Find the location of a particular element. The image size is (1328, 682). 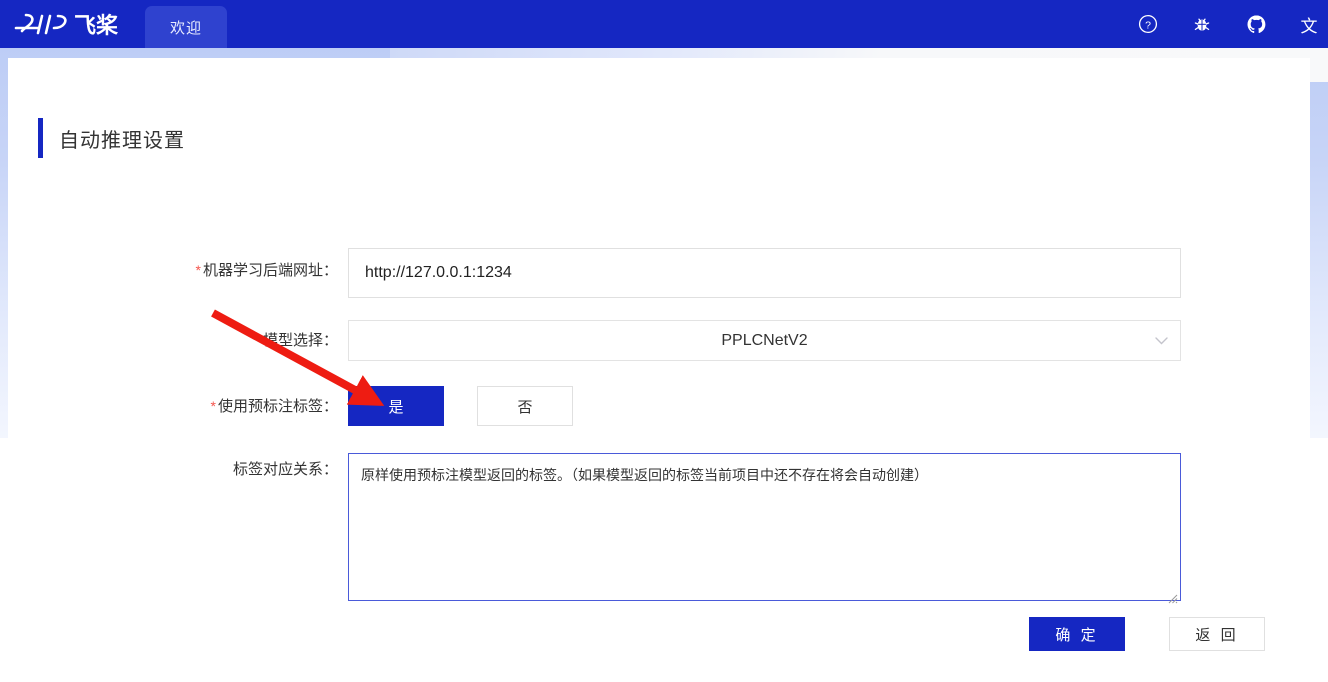

label-backend-url-text: 机器学习后端网址： is located at coordinates (270, 270).